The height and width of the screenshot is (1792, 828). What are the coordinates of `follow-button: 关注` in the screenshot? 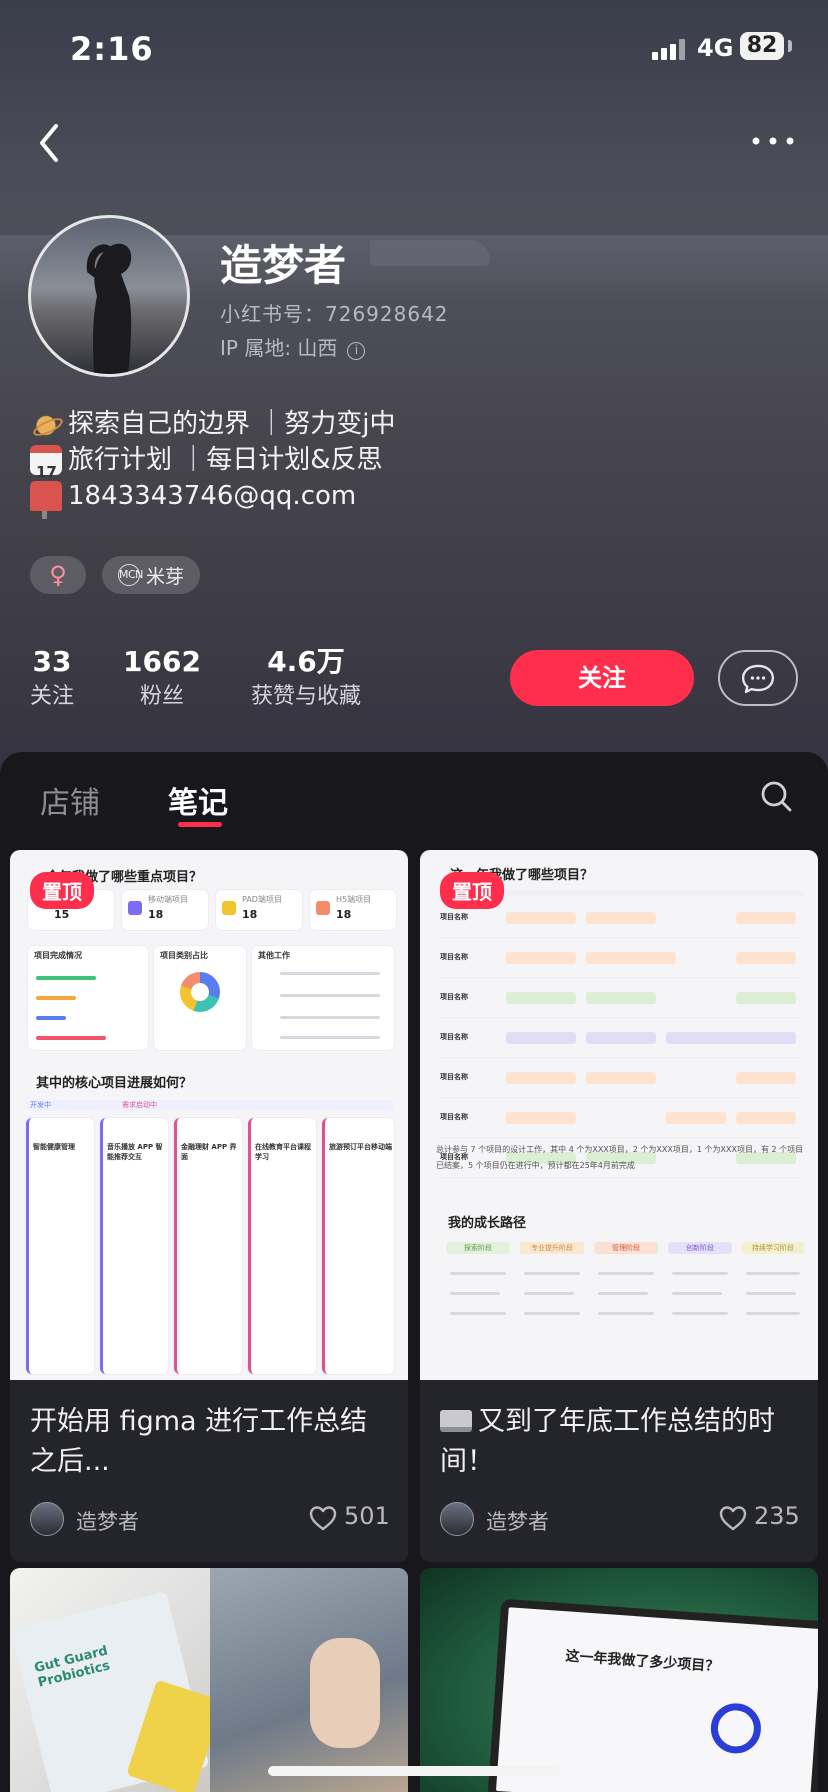 It's located at (602, 678).